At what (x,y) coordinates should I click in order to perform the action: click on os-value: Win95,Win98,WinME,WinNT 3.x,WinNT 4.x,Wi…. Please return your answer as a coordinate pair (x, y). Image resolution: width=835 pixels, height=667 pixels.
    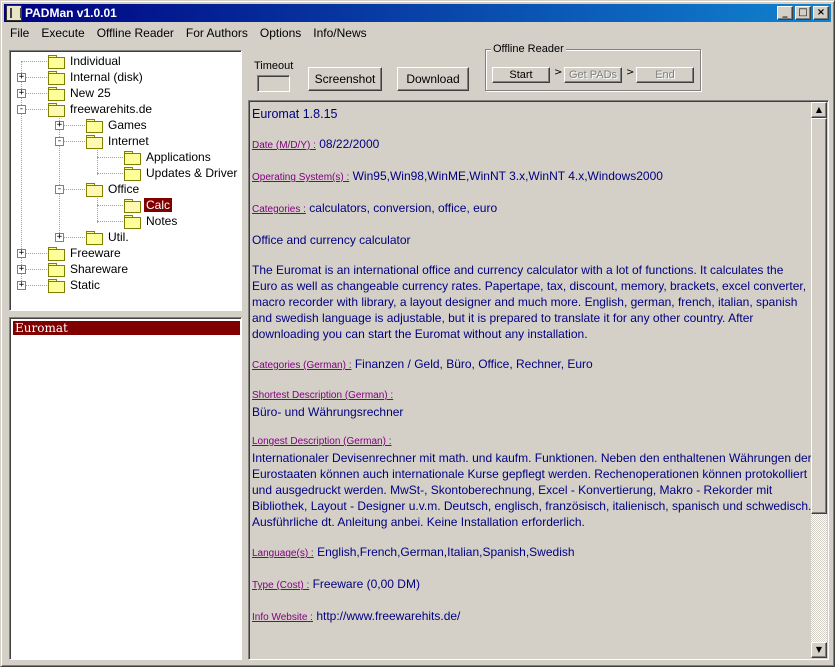
    Looking at the image, I should click on (507, 176).